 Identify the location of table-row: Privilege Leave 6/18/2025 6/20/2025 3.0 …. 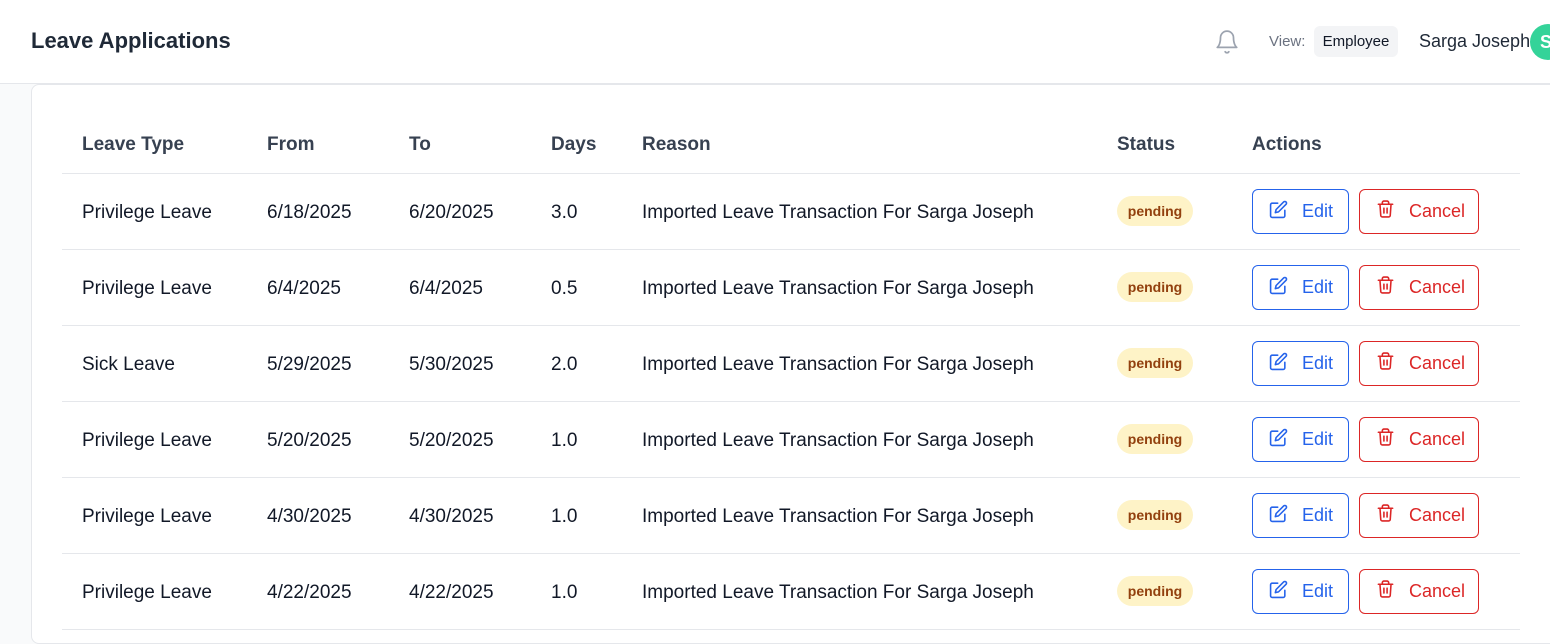
(791, 212).